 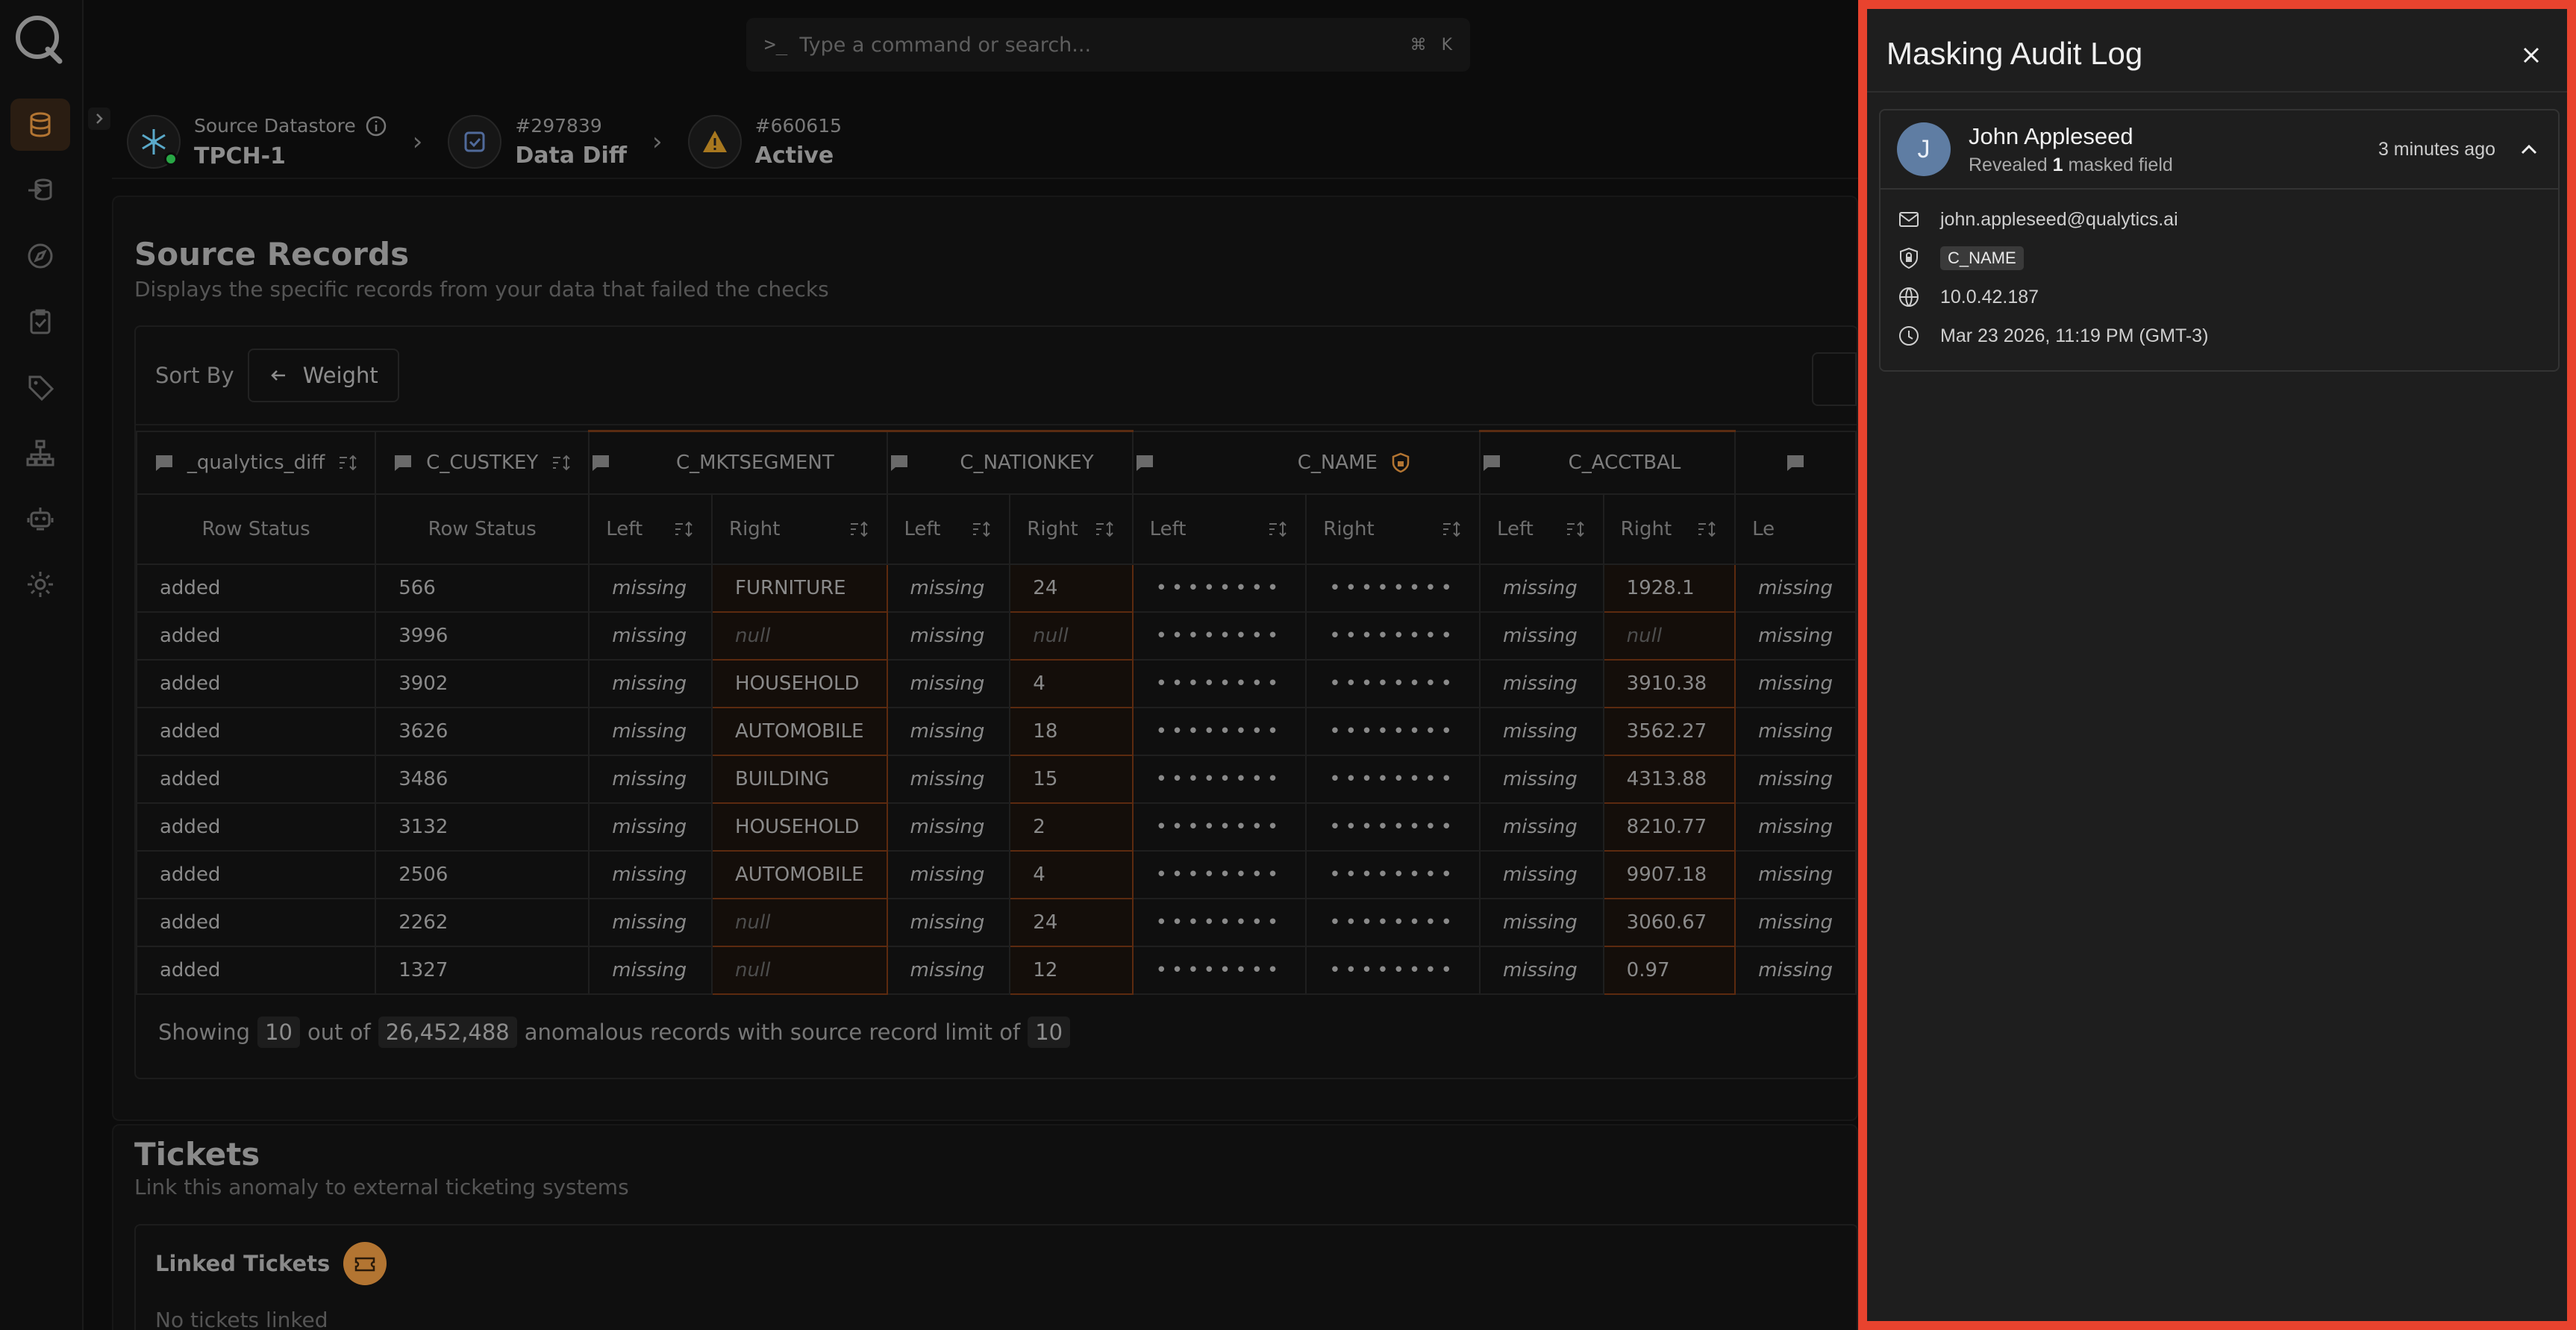 I want to click on cell-acctbal-right: 8210.77, so click(x=1669, y=827).